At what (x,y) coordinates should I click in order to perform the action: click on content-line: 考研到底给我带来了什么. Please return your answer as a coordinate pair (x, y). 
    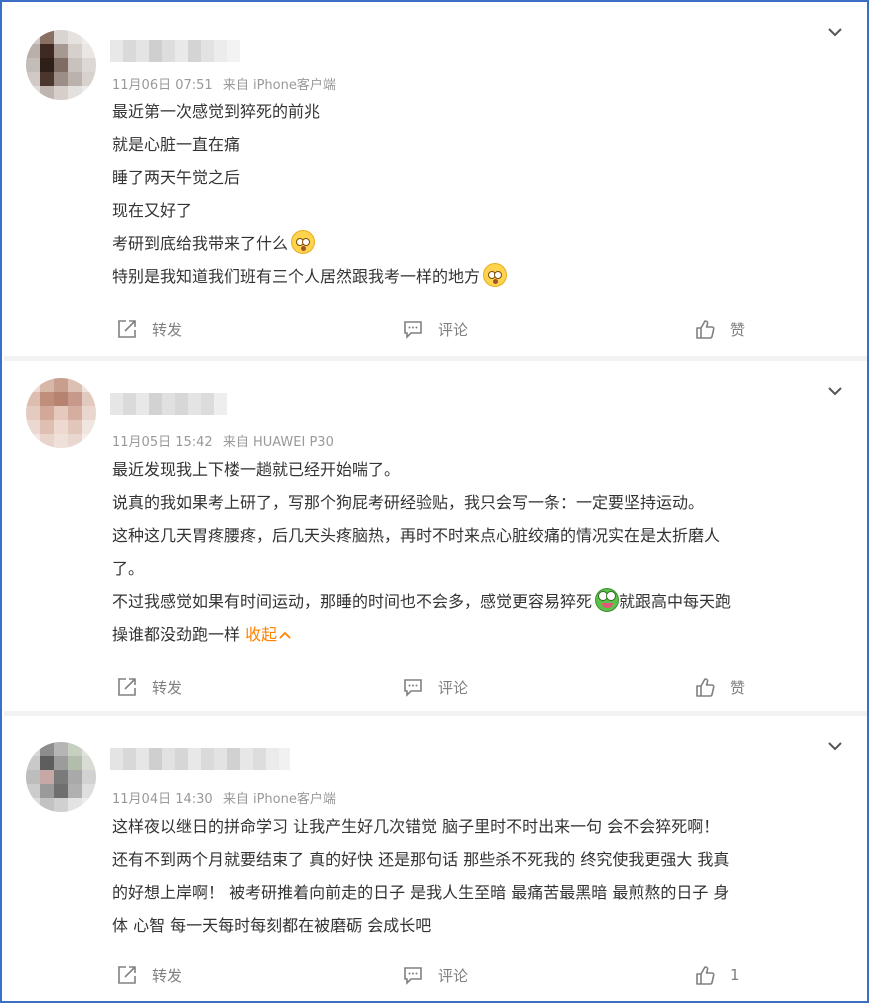
    Looking at the image, I should click on (482, 243).